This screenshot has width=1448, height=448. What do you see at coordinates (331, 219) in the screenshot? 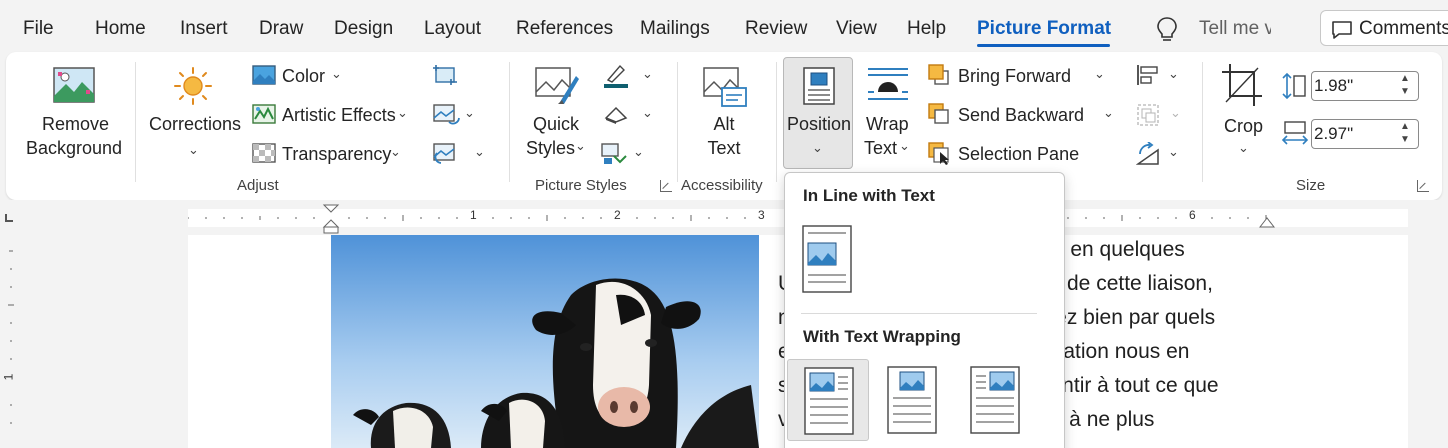
I see `indent-marker-icon` at bounding box center [331, 219].